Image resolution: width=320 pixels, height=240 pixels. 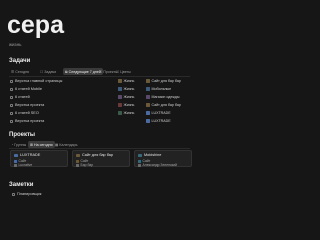 I want to click on projects-section-title: Проекты, so click(x=22, y=135).